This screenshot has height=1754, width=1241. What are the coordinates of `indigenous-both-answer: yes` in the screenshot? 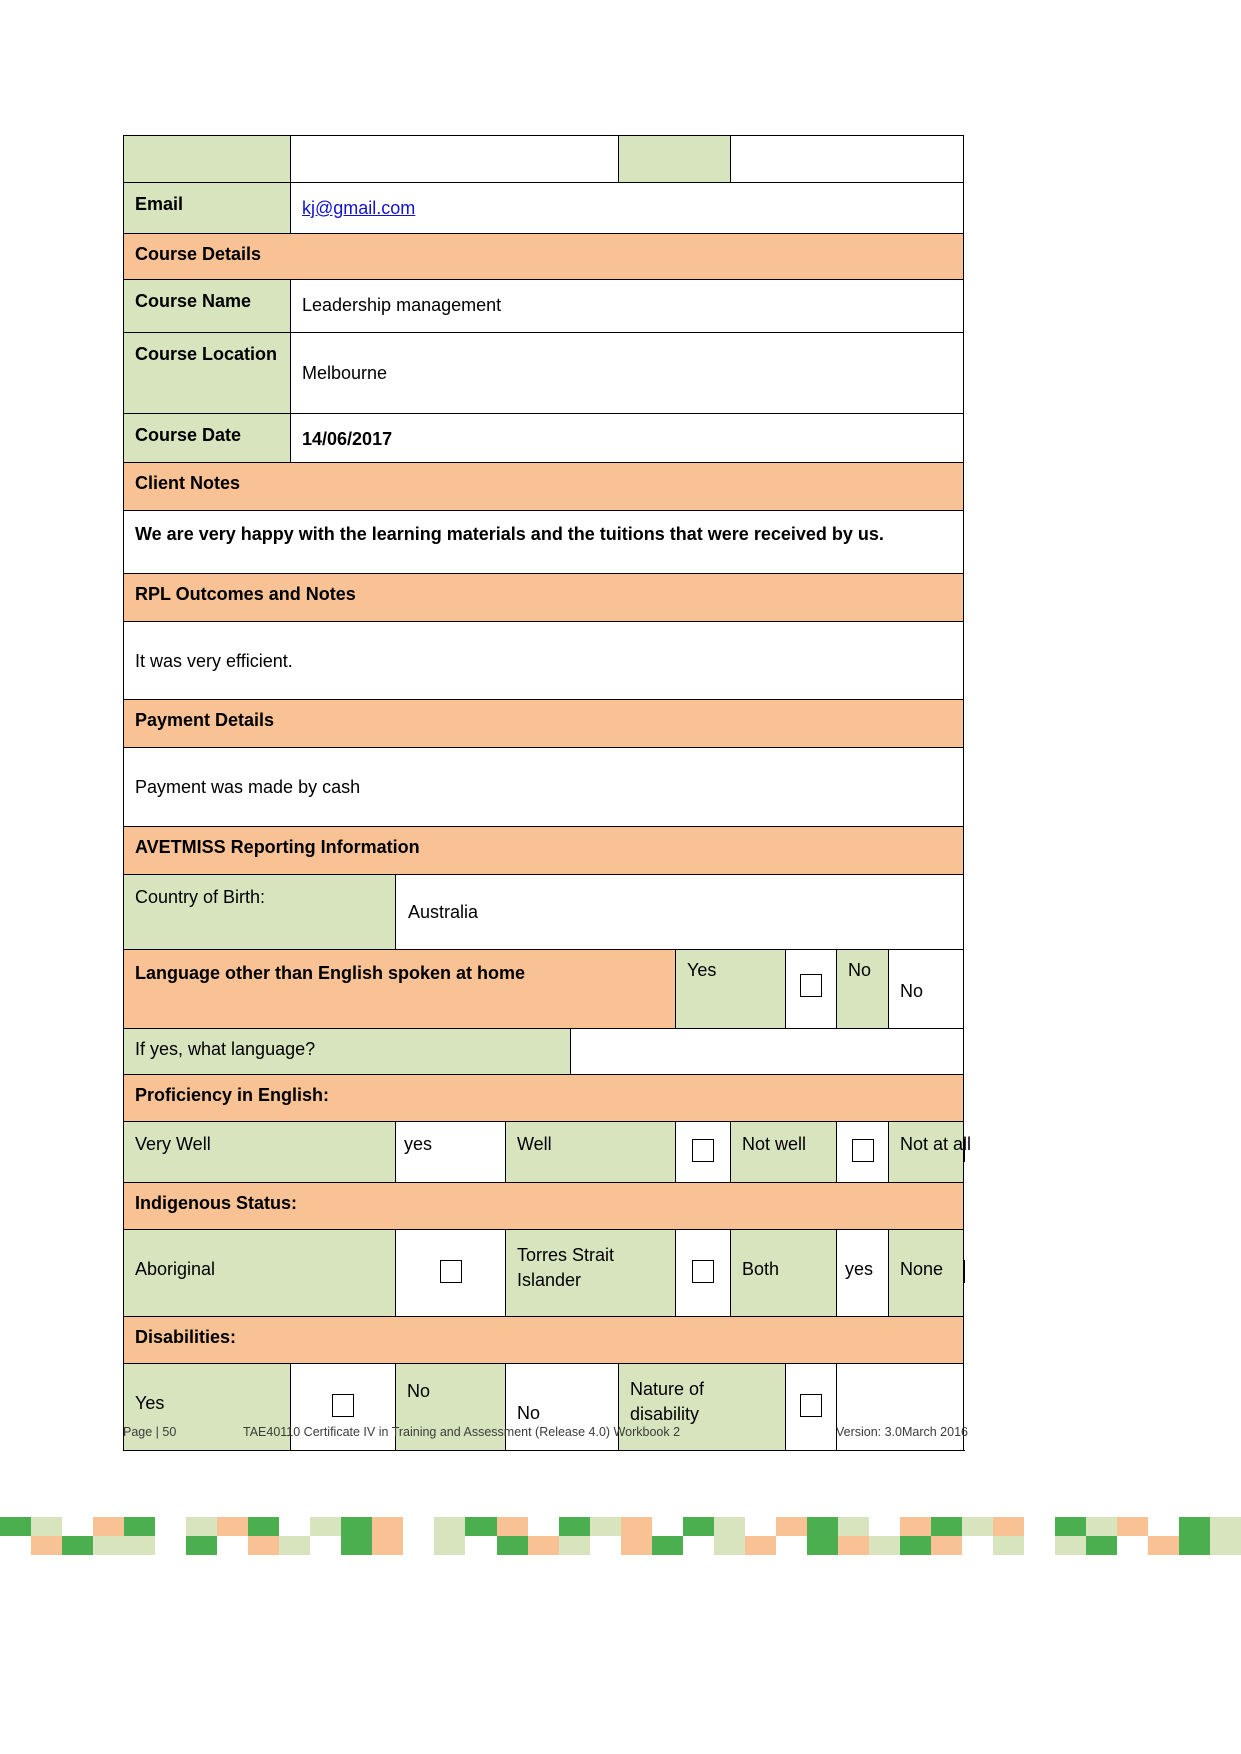 It's located at (859, 1268).